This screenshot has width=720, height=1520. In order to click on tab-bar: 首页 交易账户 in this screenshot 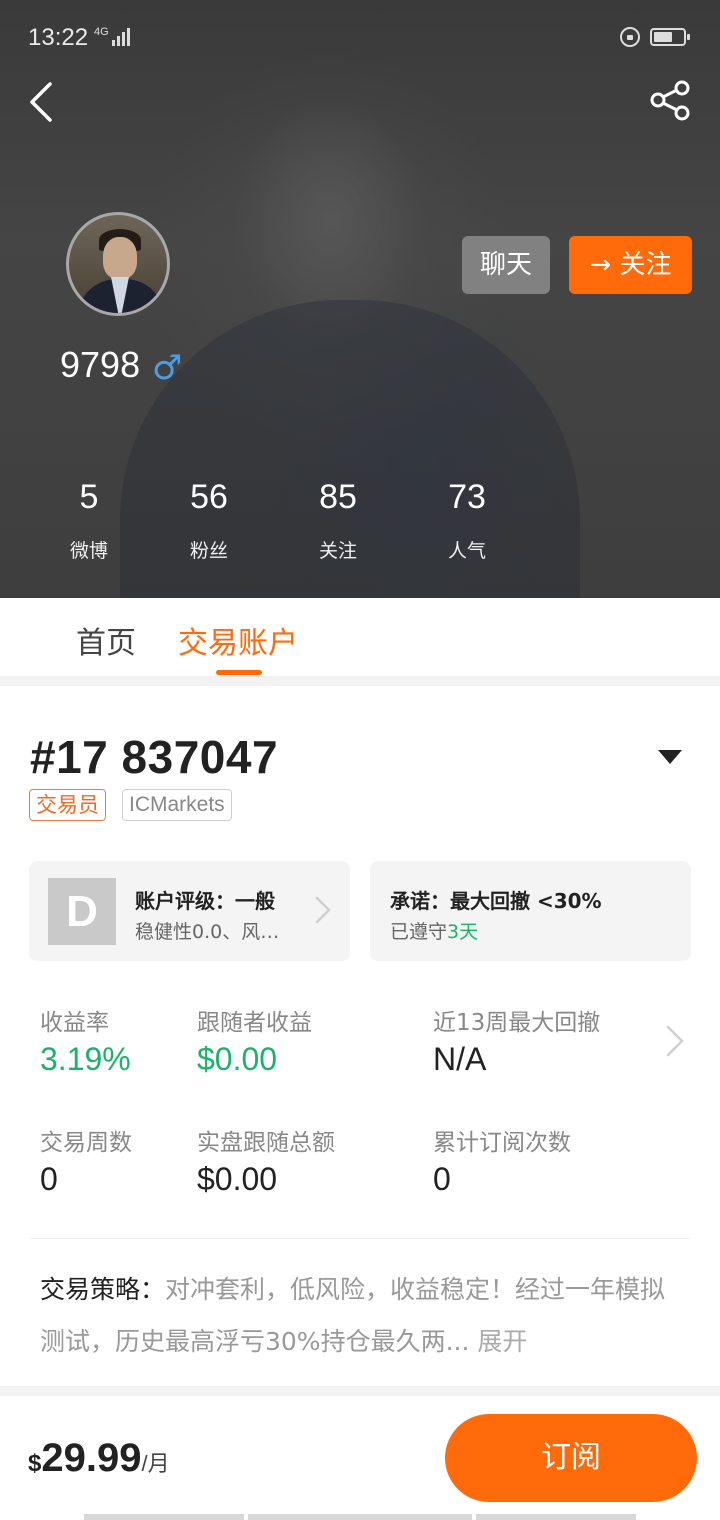, I will do `click(360, 637)`.